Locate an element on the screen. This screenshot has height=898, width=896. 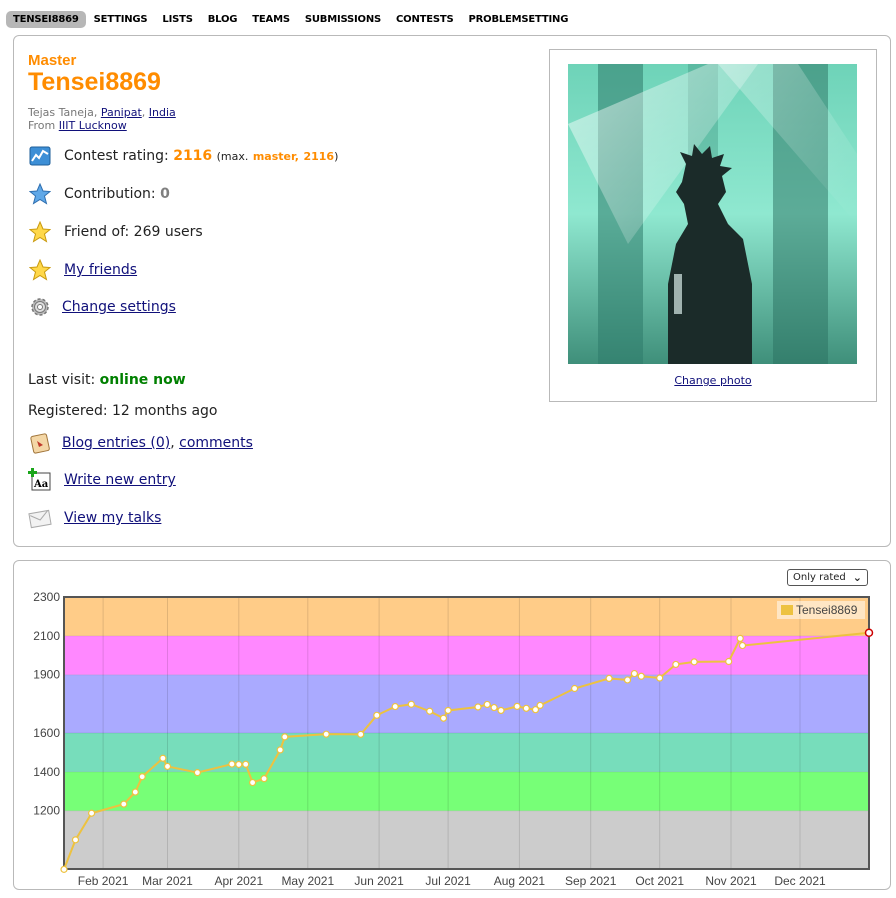
change-photo-row: Change photo is located at coordinates (713, 380).